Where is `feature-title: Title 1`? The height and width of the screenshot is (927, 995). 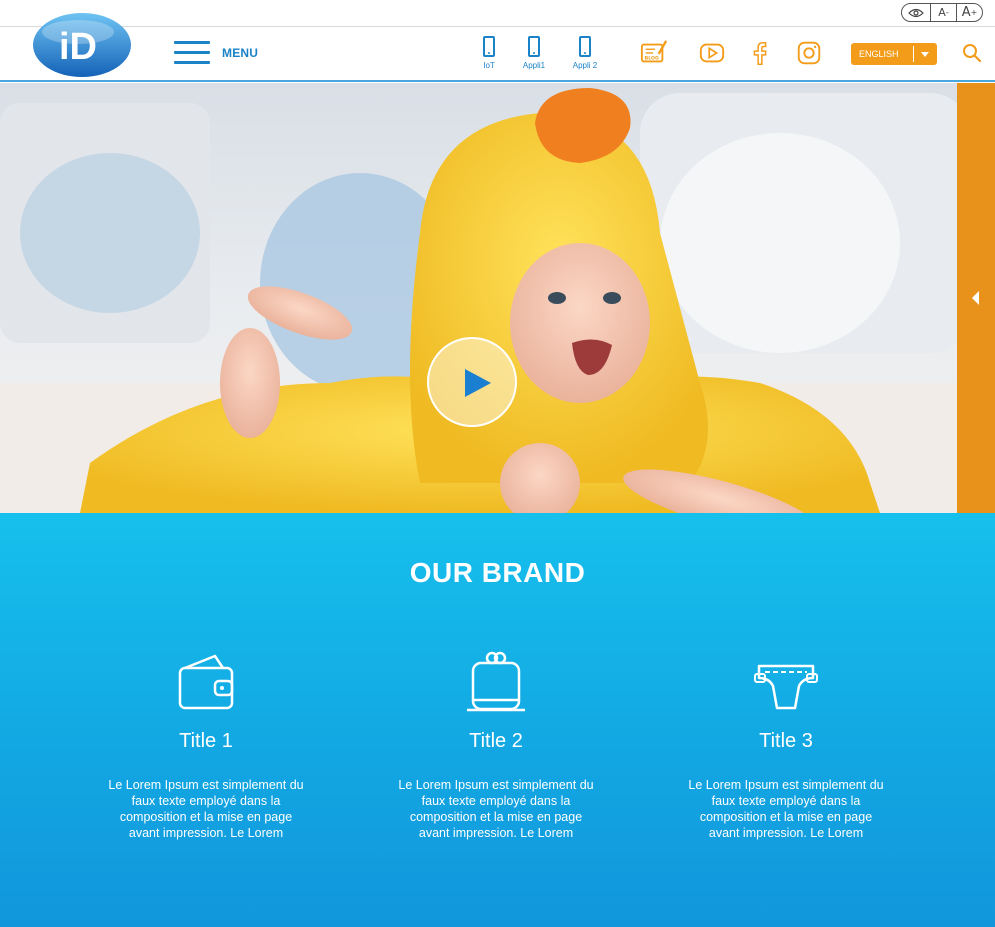
feature-title: Title 1 is located at coordinates (206, 741).